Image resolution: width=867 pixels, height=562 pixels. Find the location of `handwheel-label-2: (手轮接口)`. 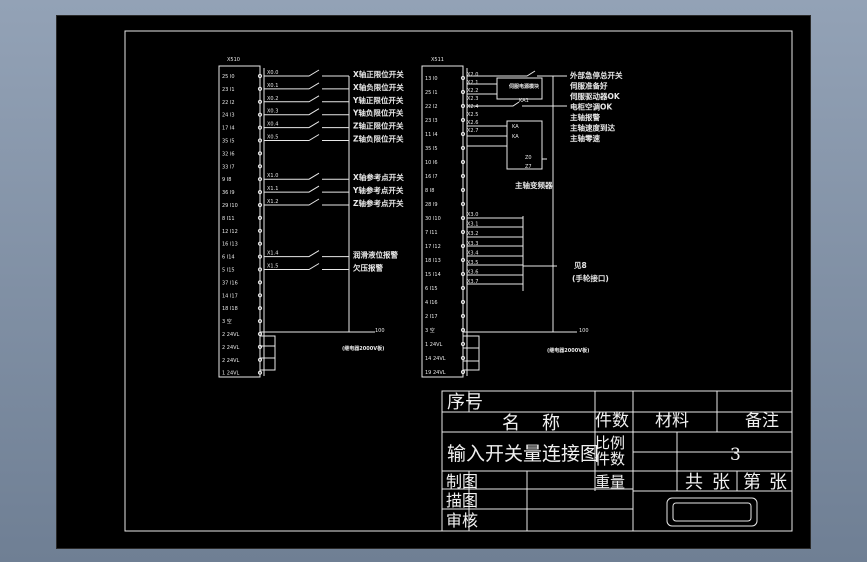

handwheel-label-2: (手轮接口) is located at coordinates (590, 278).